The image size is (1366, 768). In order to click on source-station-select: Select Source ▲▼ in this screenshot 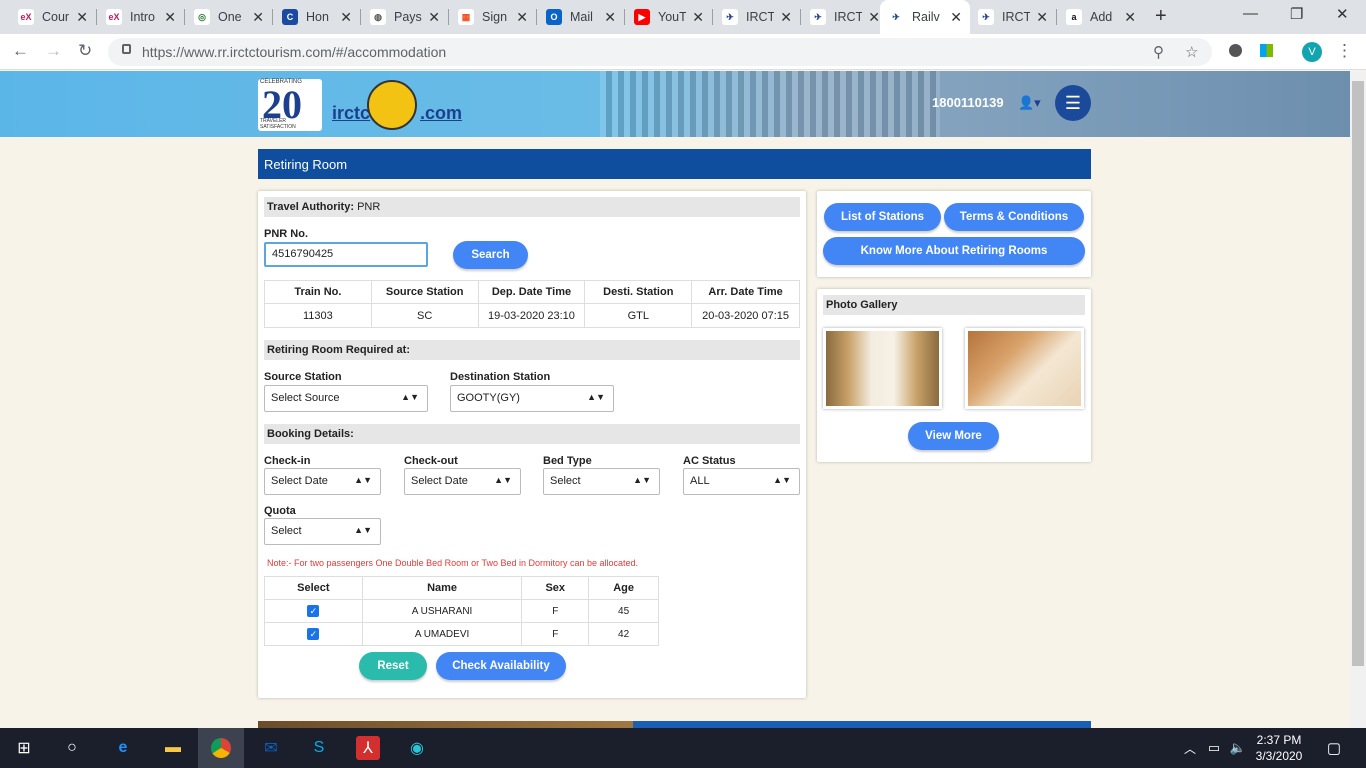, I will do `click(346, 398)`.